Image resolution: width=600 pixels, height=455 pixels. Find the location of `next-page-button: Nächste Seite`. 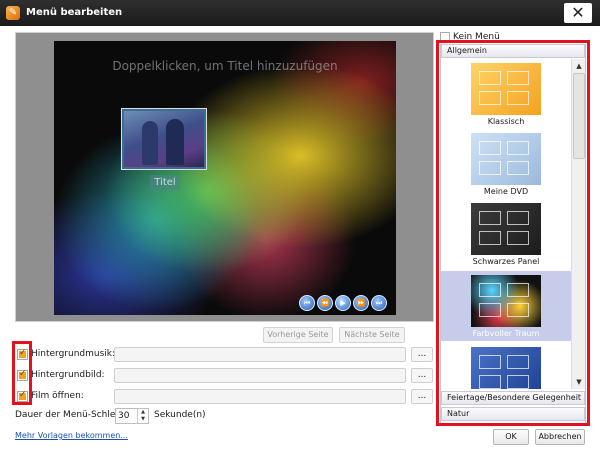

next-page-button: Nächste Seite is located at coordinates (372, 335).